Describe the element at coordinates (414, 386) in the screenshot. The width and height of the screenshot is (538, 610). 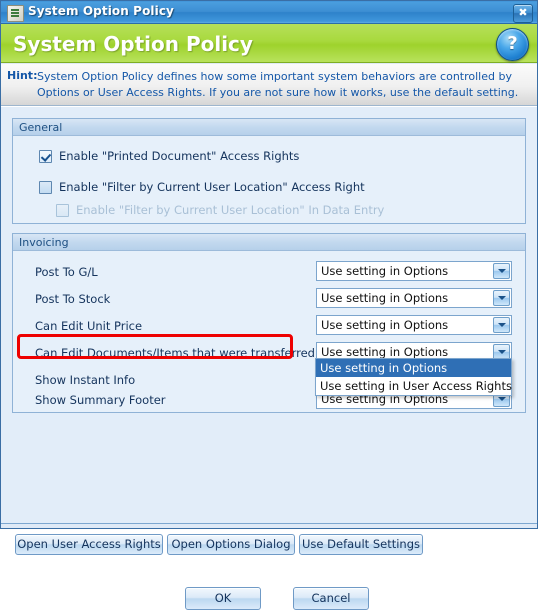
I see `dropdown-item-use-setting-user-access-rights: Use setting in User Access Rights` at that location.